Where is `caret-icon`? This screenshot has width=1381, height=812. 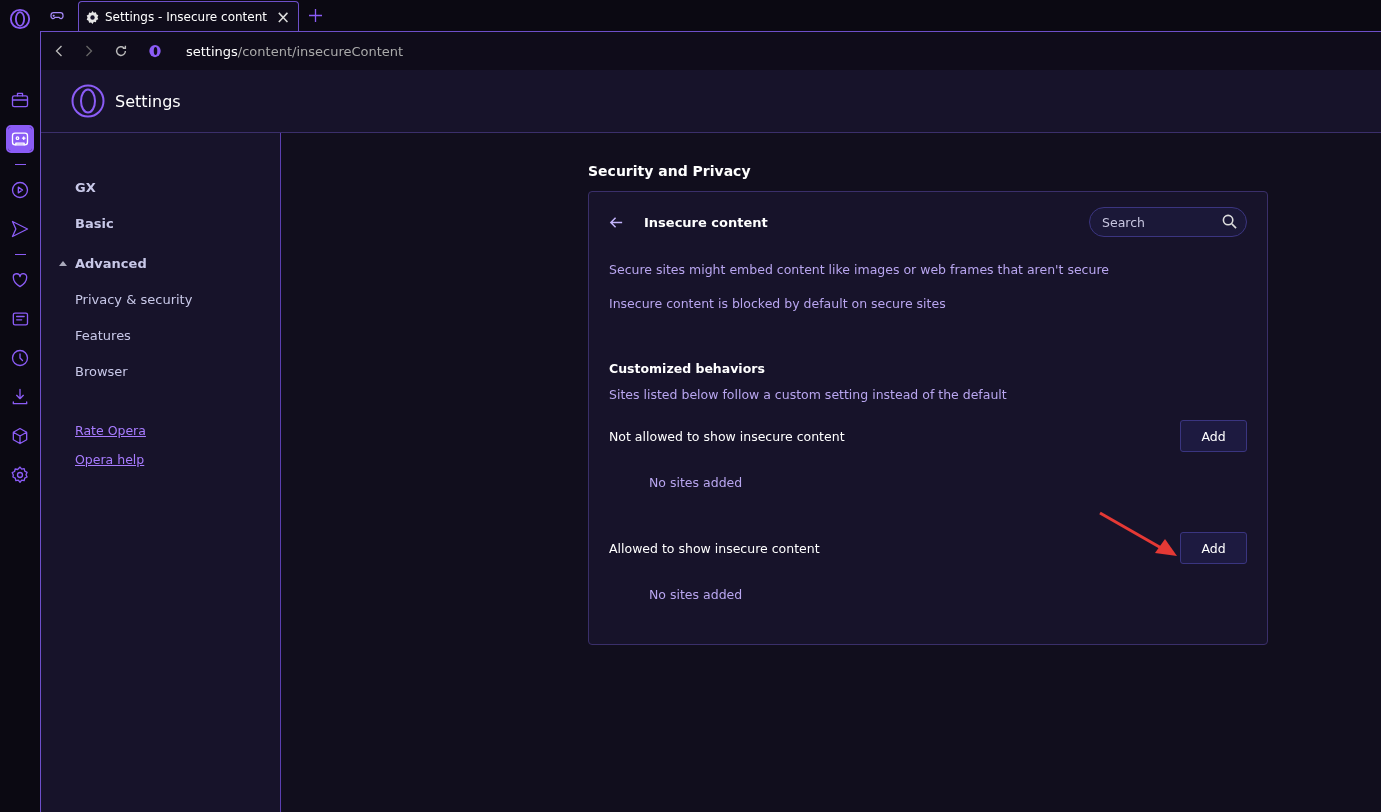 caret-icon is located at coordinates (63, 263).